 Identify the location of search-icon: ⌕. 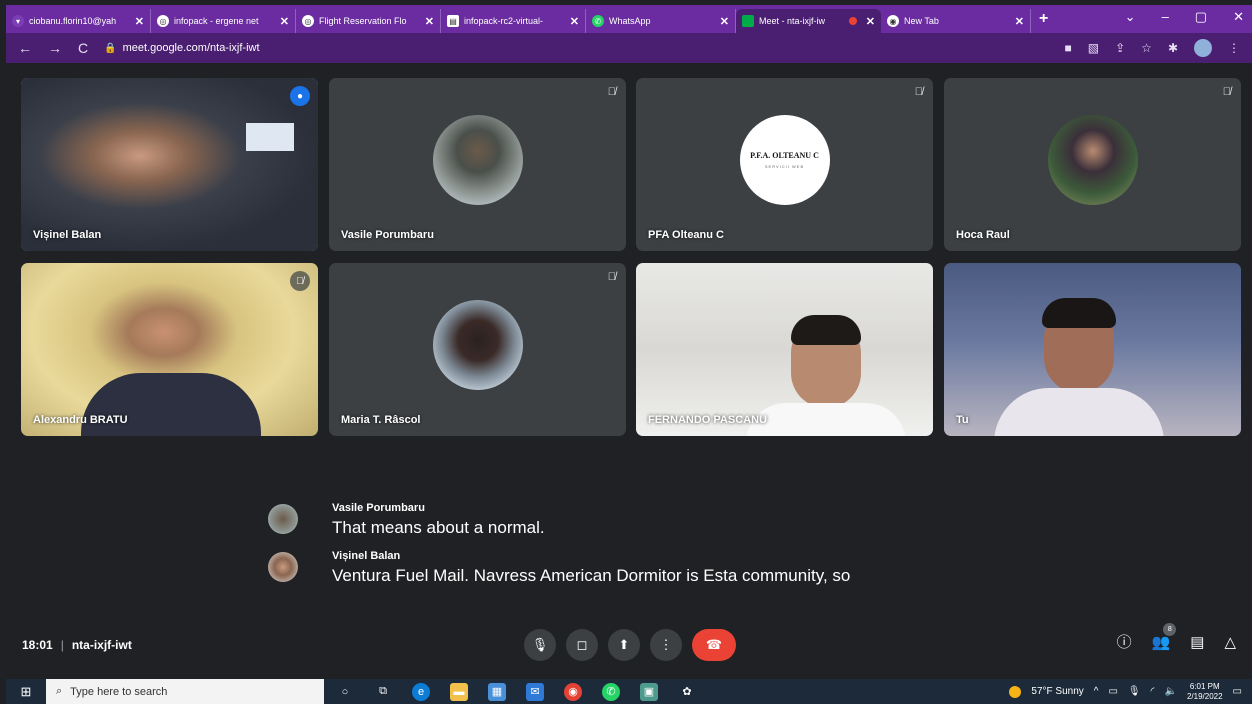
(59, 691).